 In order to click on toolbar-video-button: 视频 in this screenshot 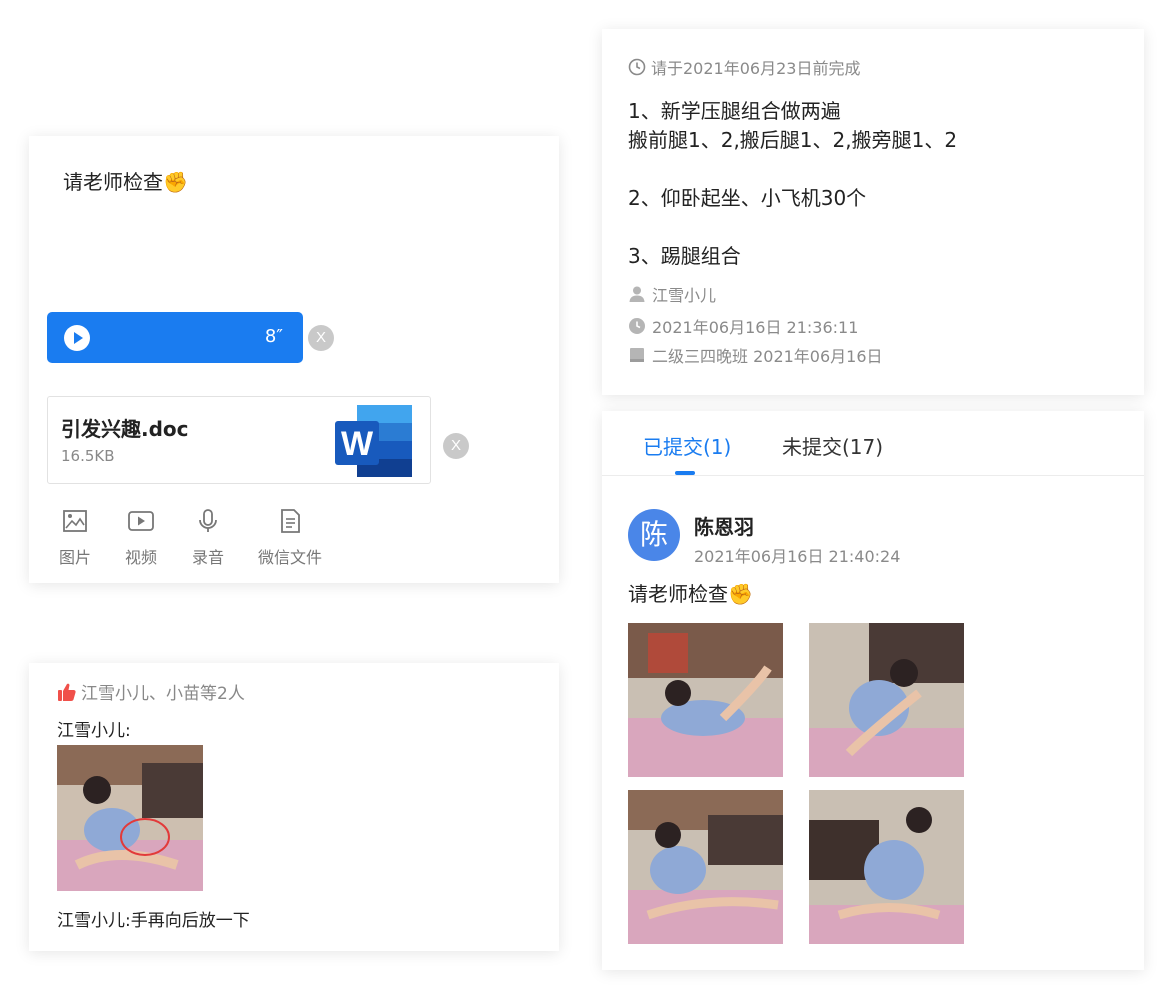, I will do `click(141, 538)`.